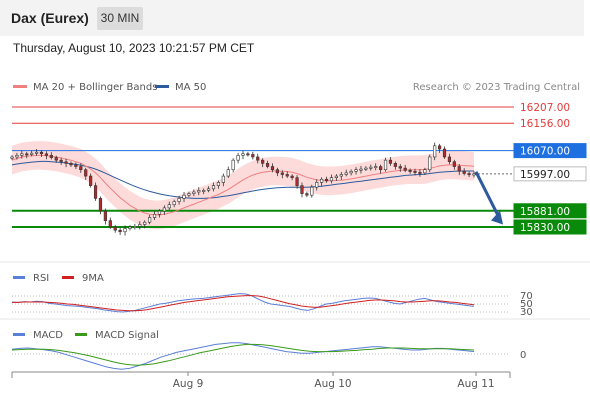  I want to click on macd-tick-label: 0, so click(523, 355).